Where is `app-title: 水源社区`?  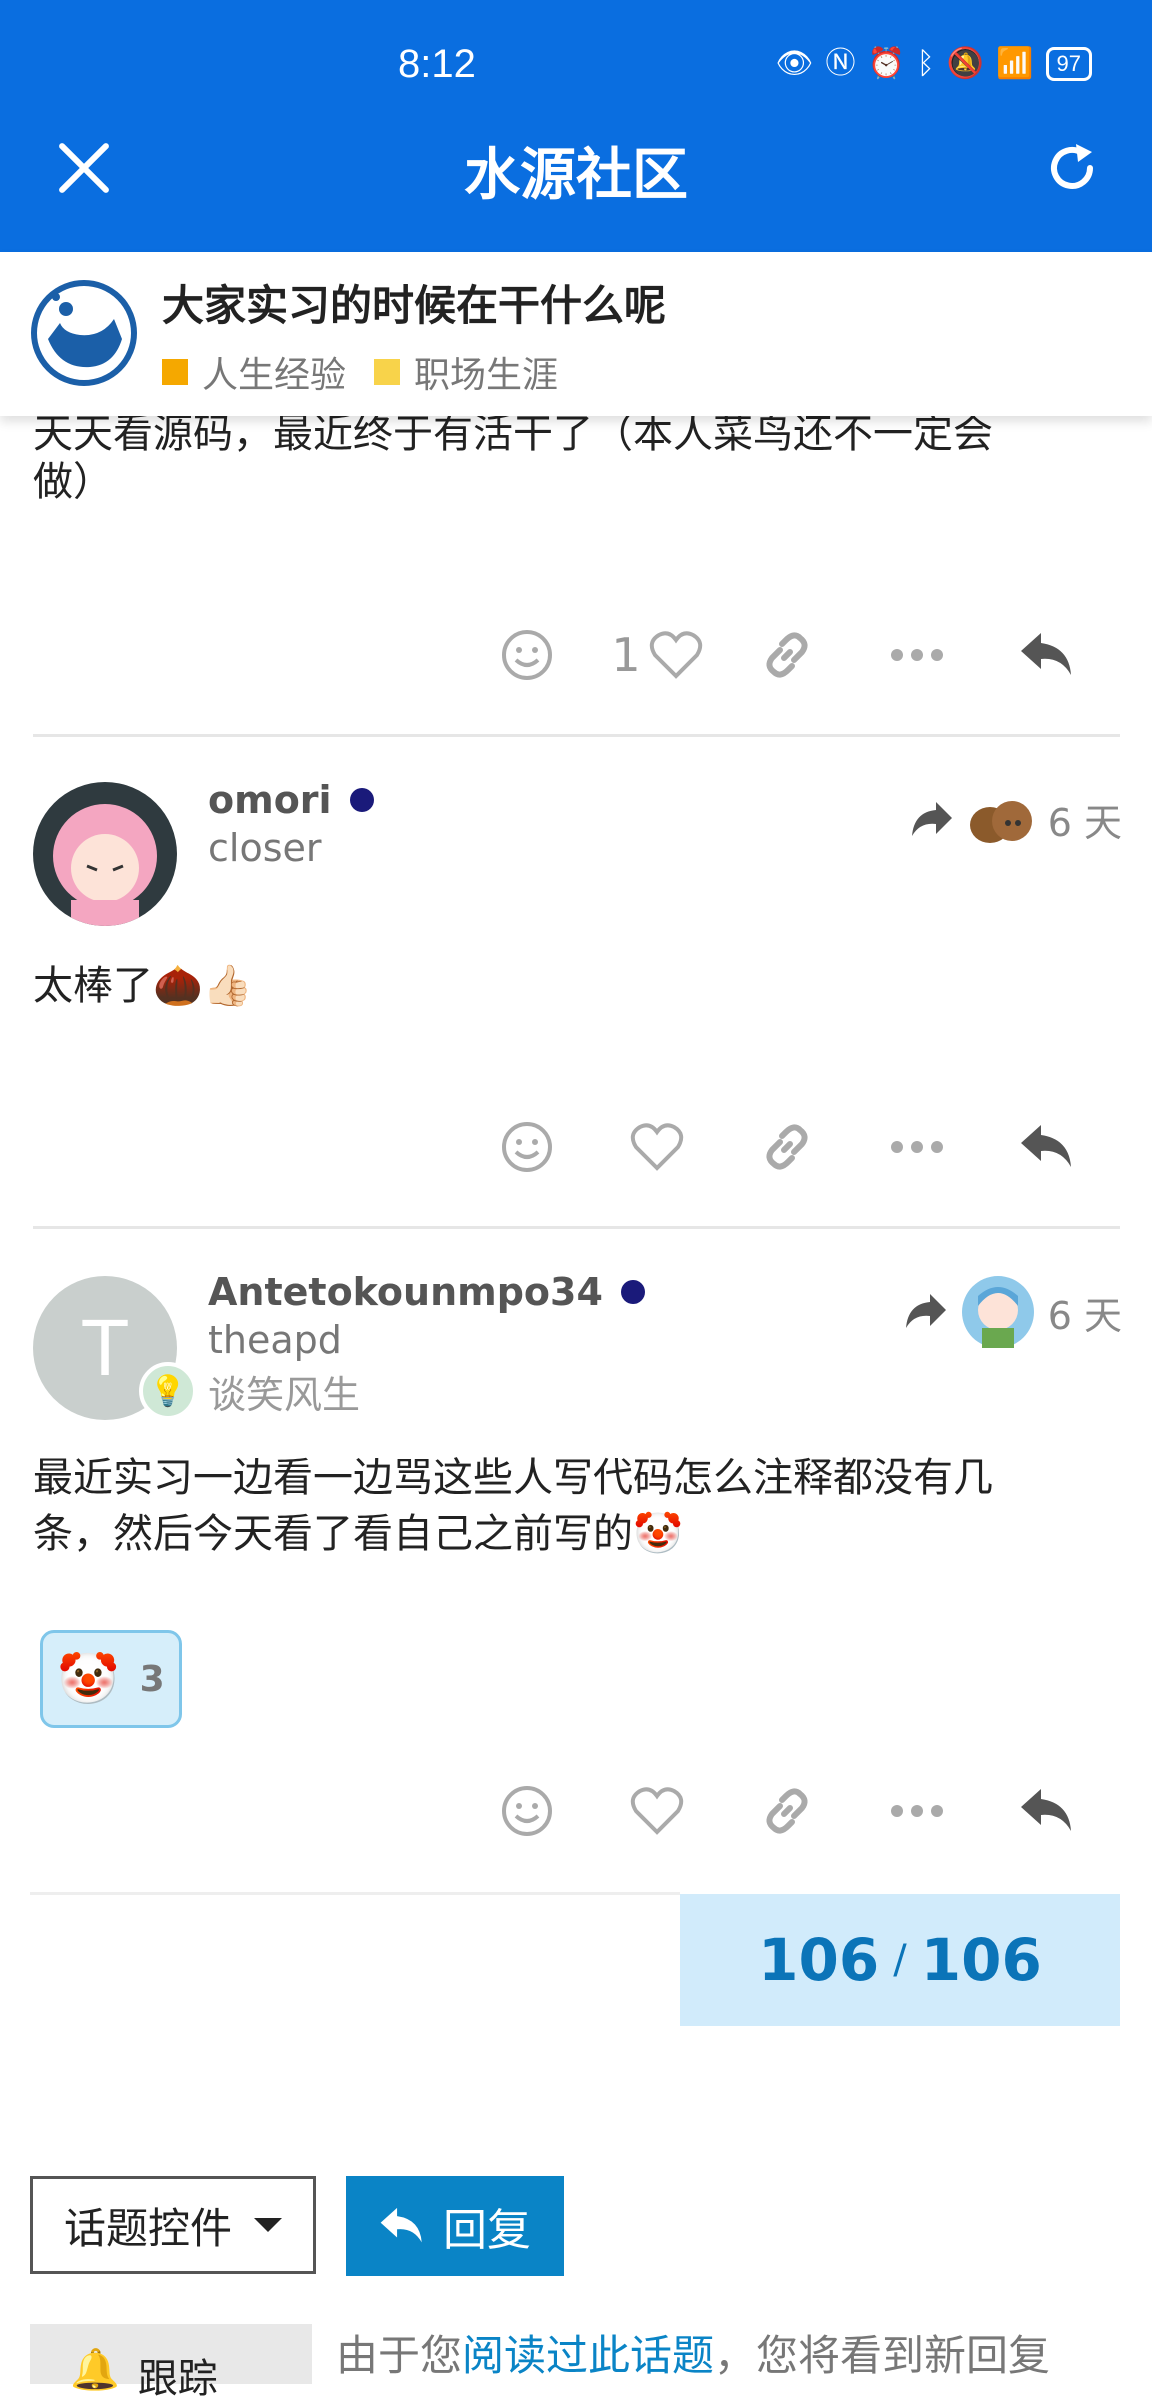
app-title: 水源社区 is located at coordinates (576, 175).